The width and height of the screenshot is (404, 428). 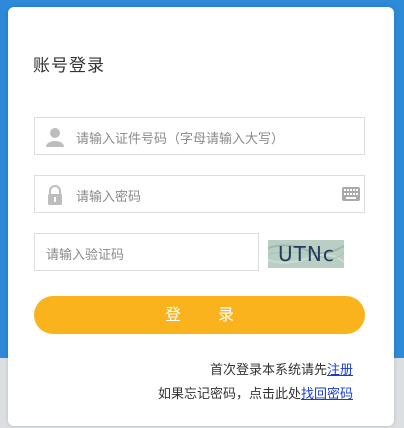 What do you see at coordinates (55, 137) in the screenshot?
I see `user-icon` at bounding box center [55, 137].